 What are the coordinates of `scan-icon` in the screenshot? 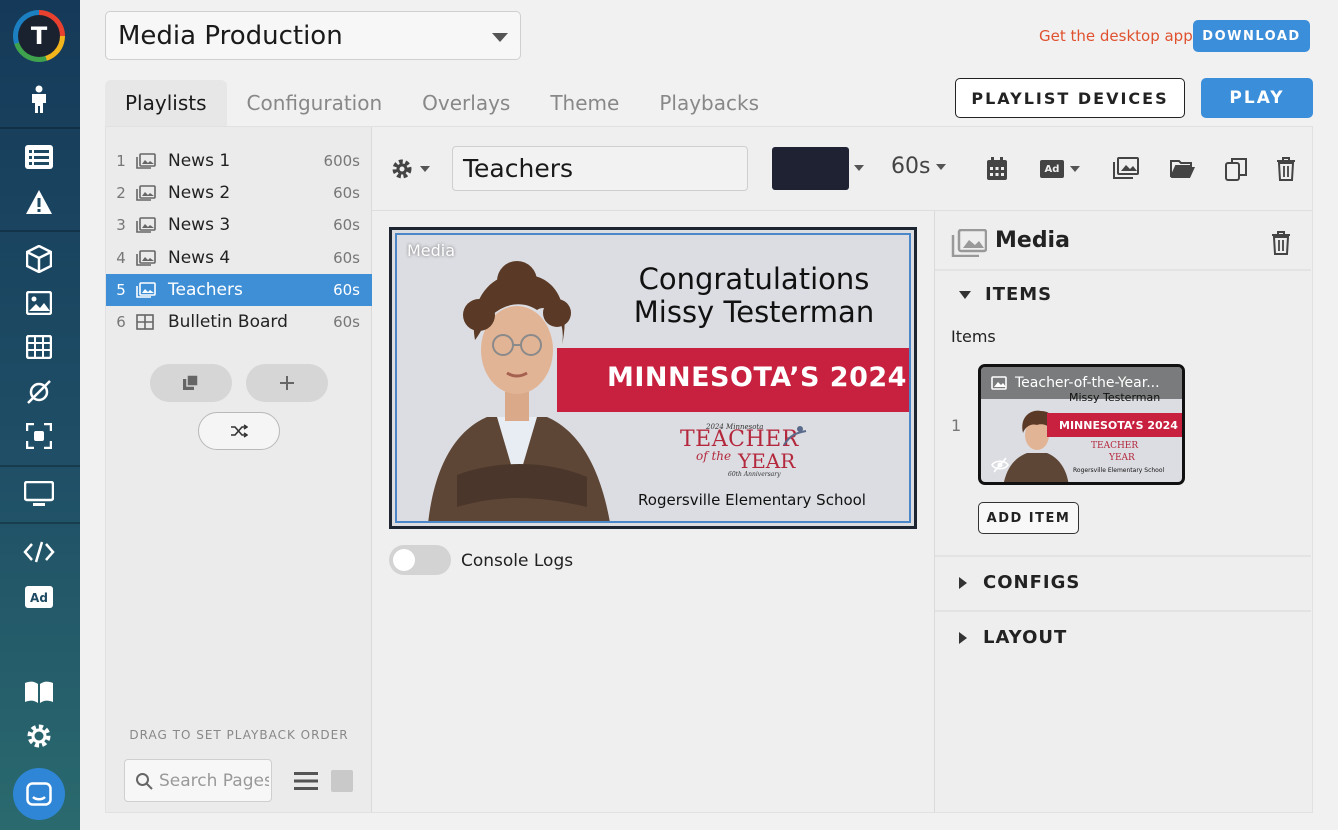 It's located at (39, 436).